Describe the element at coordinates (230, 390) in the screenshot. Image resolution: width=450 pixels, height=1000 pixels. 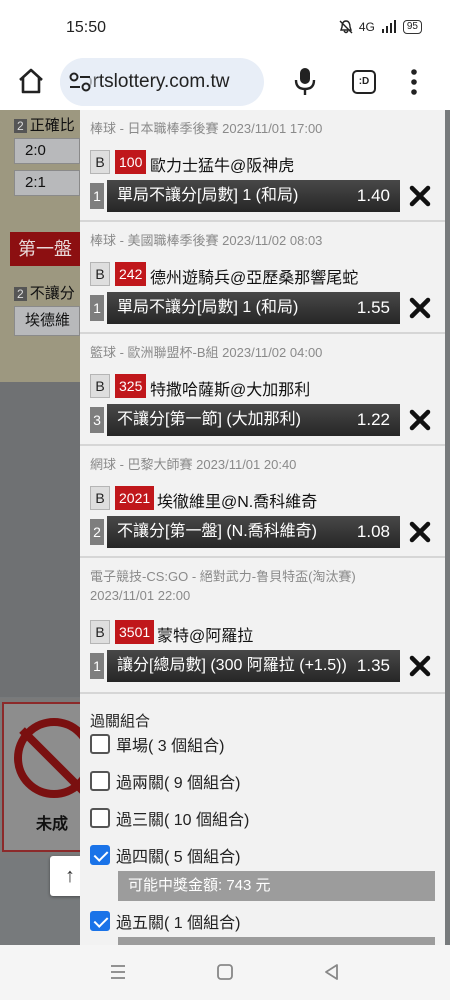
I see `bet-teams: 特撒哈薩斯@大加那利` at that location.